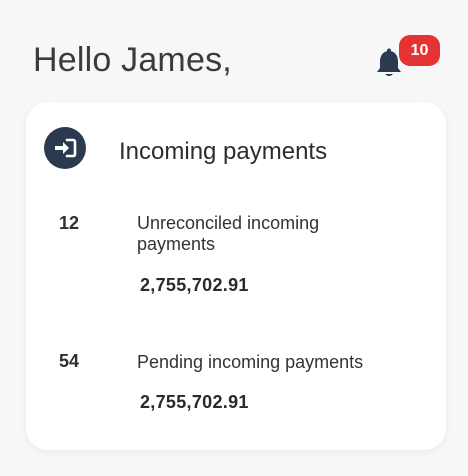  What do you see at coordinates (132, 60) in the screenshot?
I see `greeting-title: Hello James,` at bounding box center [132, 60].